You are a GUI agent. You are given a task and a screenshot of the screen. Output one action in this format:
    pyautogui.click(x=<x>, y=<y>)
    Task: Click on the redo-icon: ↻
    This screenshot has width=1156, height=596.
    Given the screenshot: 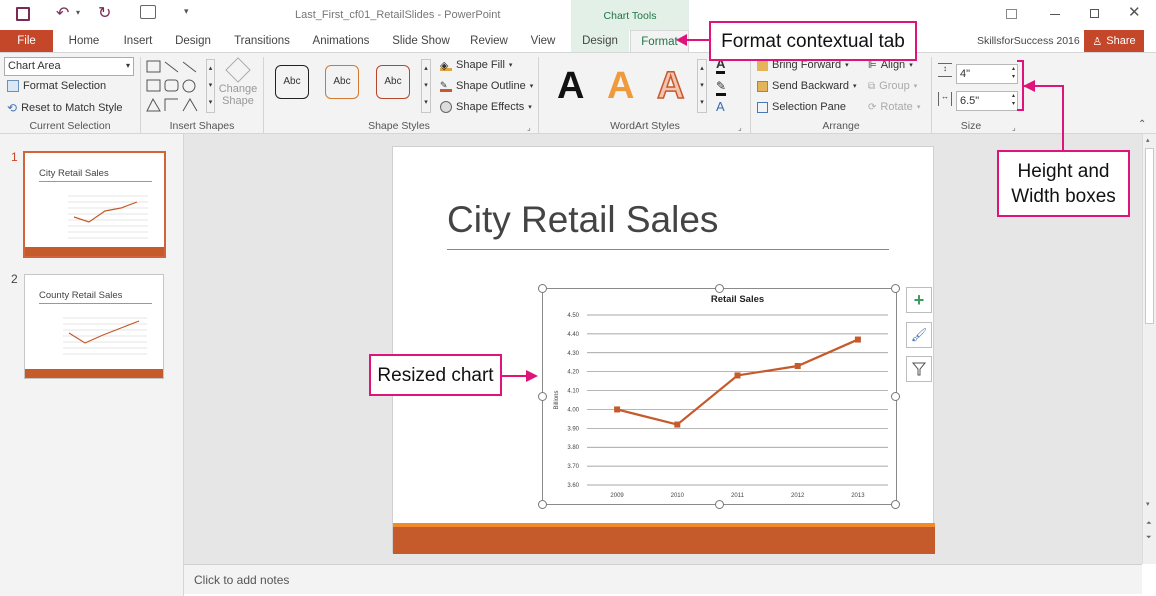 What is the action you would take?
    pyautogui.click(x=104, y=13)
    